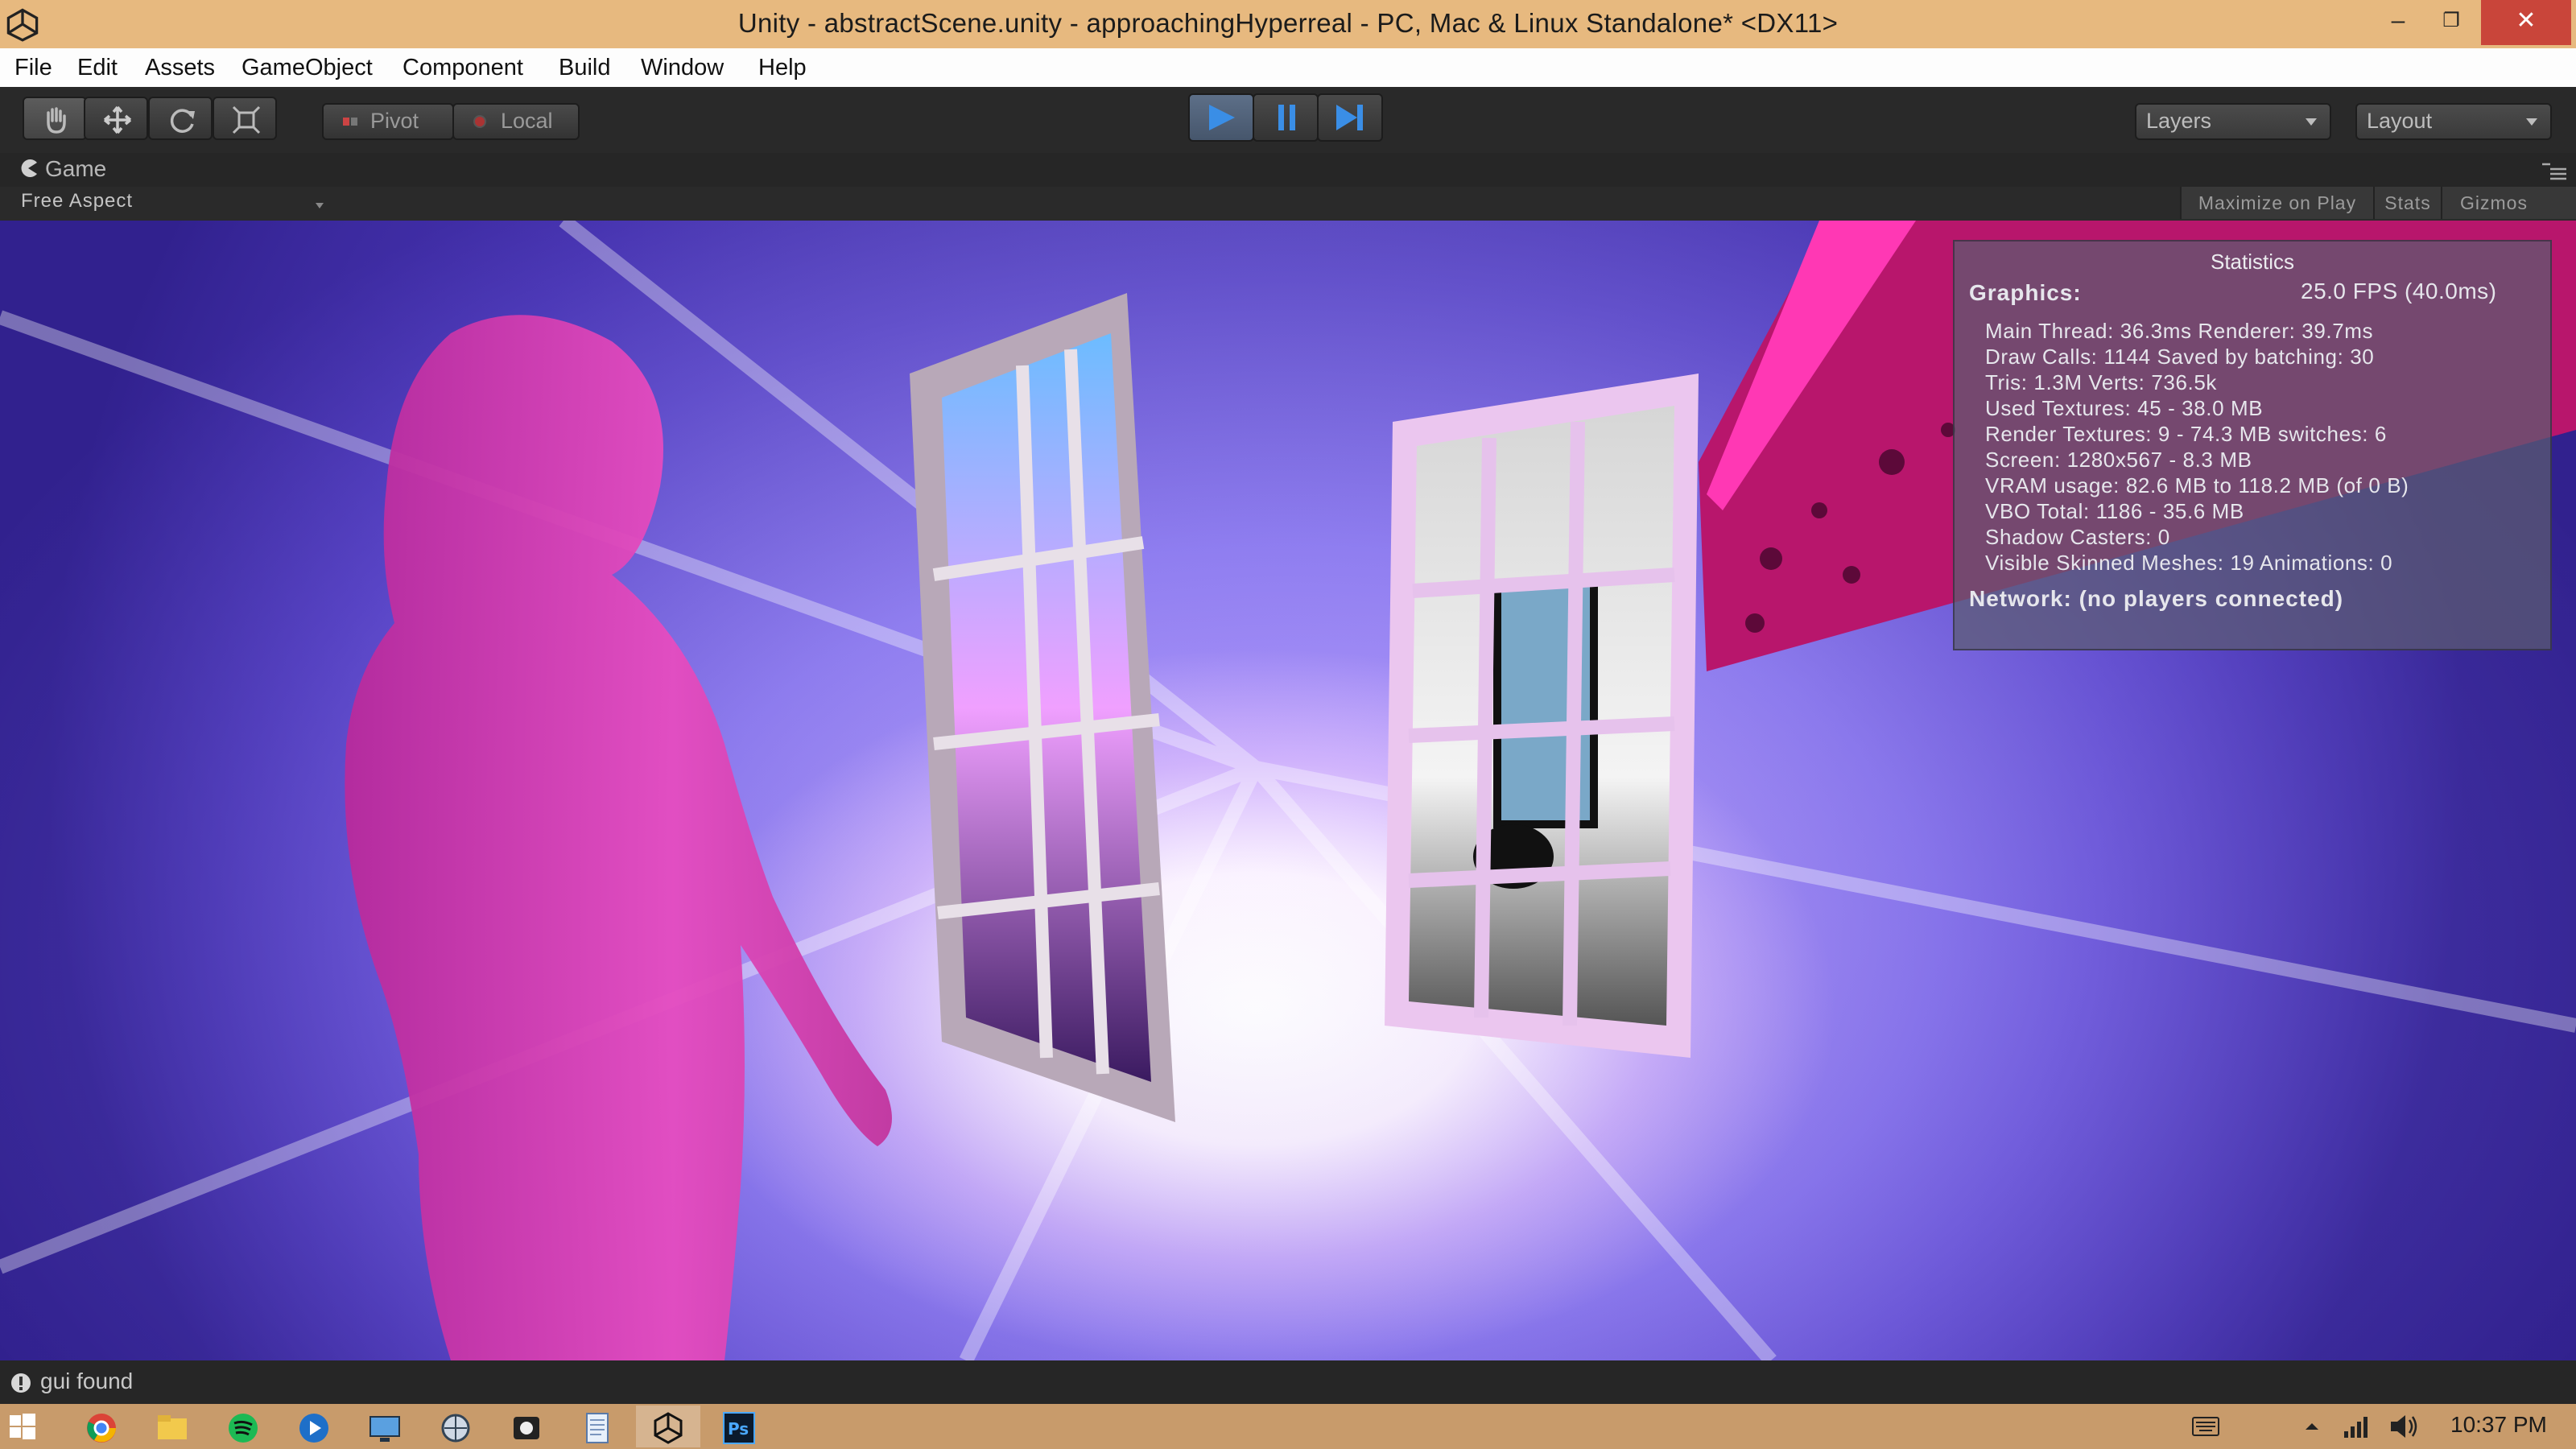 This screenshot has height=1449, width=2576. I want to click on close-button: ✕, so click(2526, 22).